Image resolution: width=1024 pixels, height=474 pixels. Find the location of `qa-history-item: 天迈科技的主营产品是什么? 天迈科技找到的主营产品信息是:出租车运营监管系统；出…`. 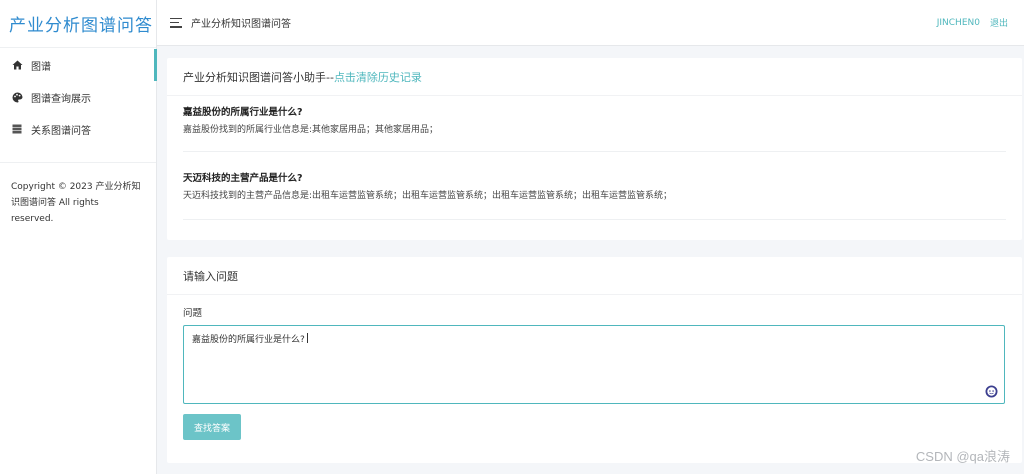

qa-history-item: 天迈科技的主营产品是什么? 天迈科技找到的主营产品信息是:出租车运营监管系统；出… is located at coordinates (594, 191).